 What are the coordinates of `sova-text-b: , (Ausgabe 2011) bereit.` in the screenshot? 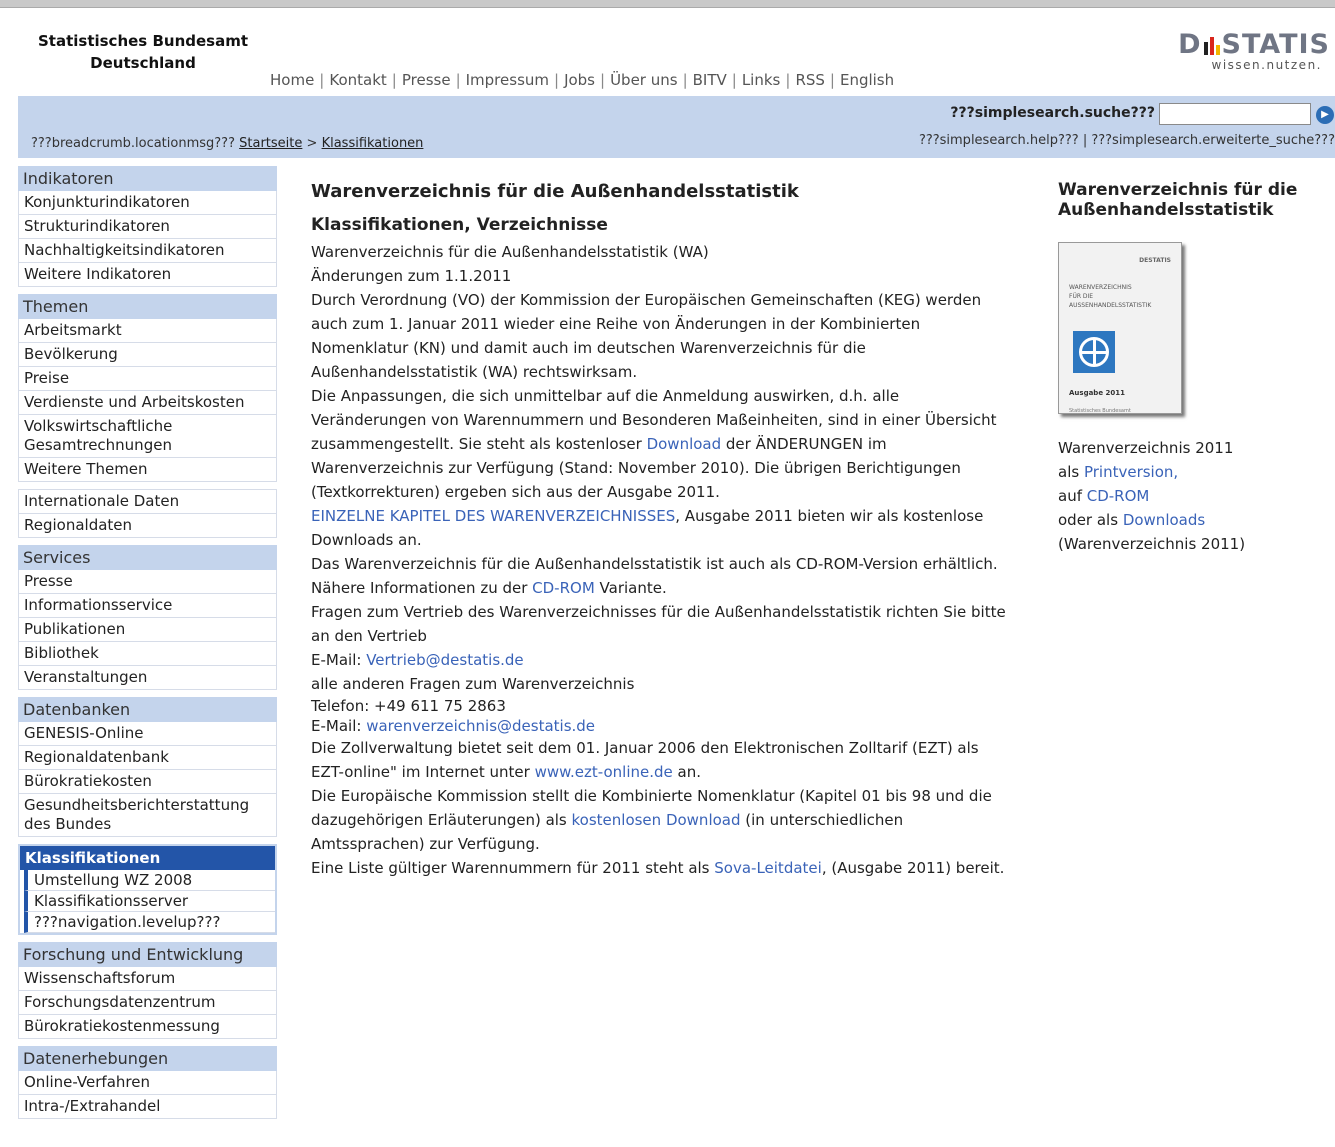 It's located at (913, 868).